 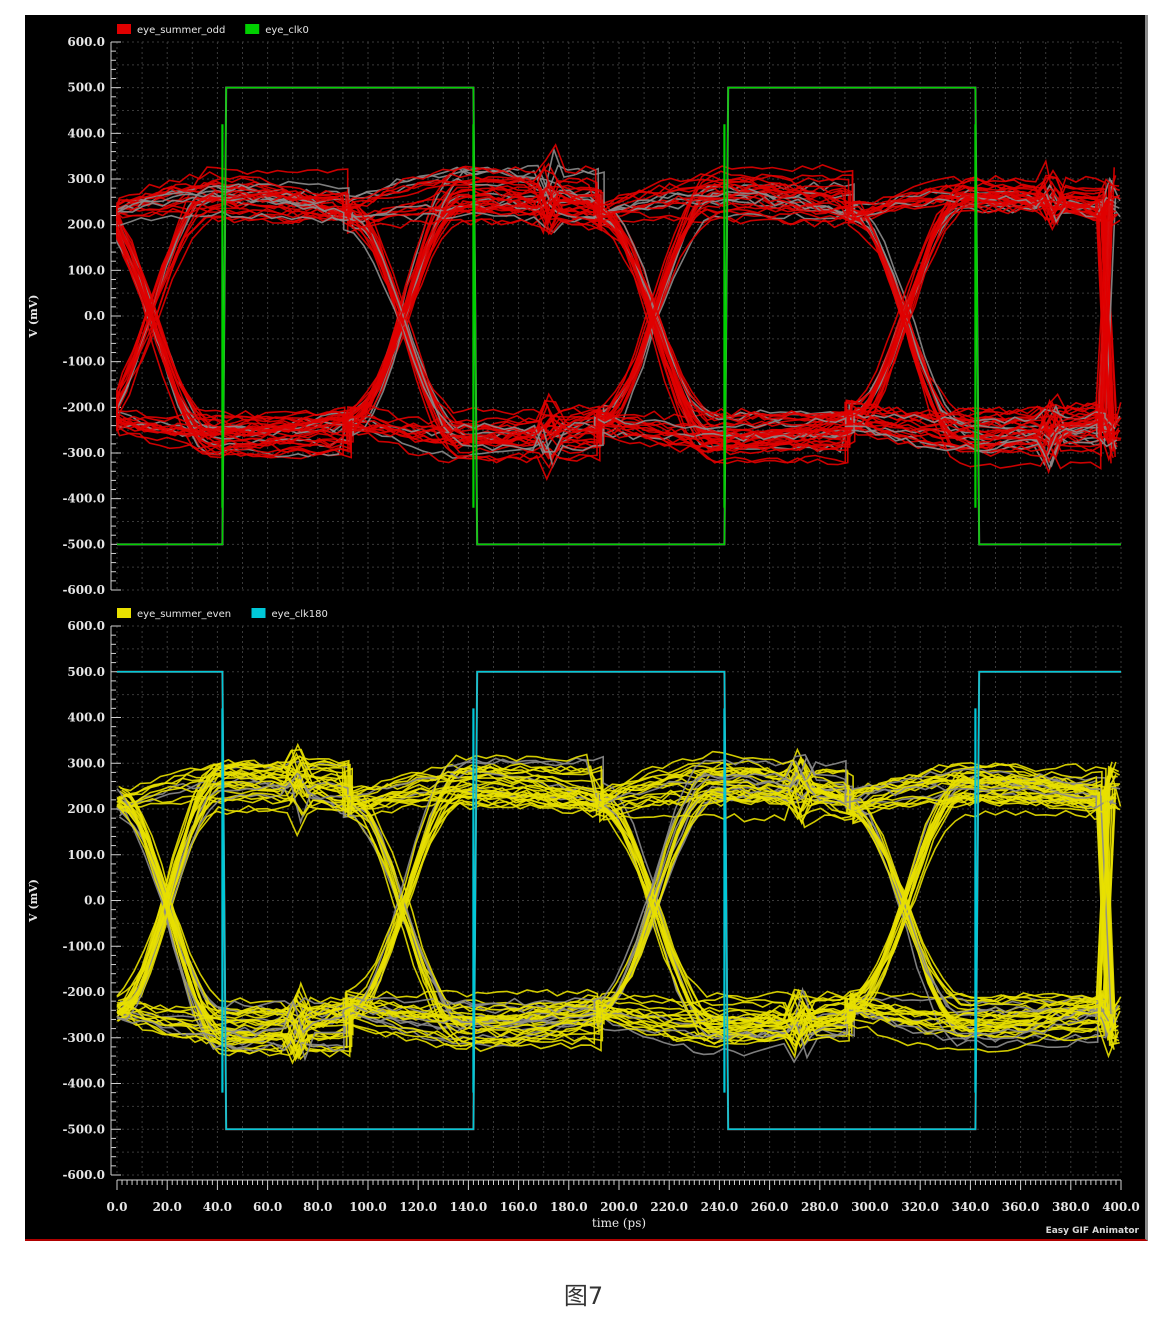 What do you see at coordinates (519, 1207) in the screenshot?
I see `x-tick-label: 160.0` at bounding box center [519, 1207].